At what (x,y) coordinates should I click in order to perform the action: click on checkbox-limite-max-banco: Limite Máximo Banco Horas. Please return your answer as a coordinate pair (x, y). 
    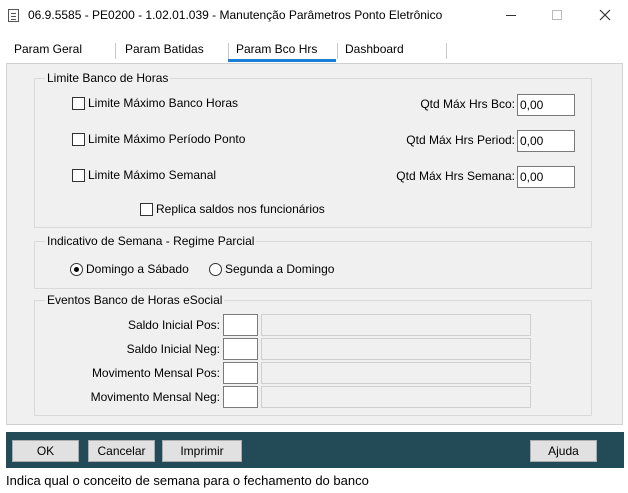
    Looking at the image, I should click on (155, 103).